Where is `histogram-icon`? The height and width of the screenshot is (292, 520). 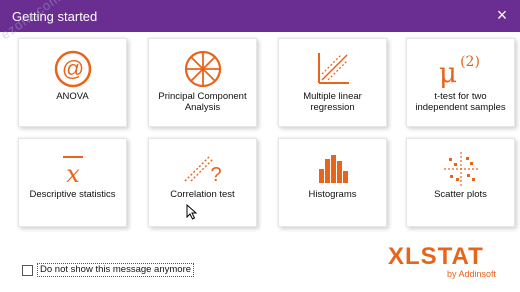 histogram-icon is located at coordinates (332, 168).